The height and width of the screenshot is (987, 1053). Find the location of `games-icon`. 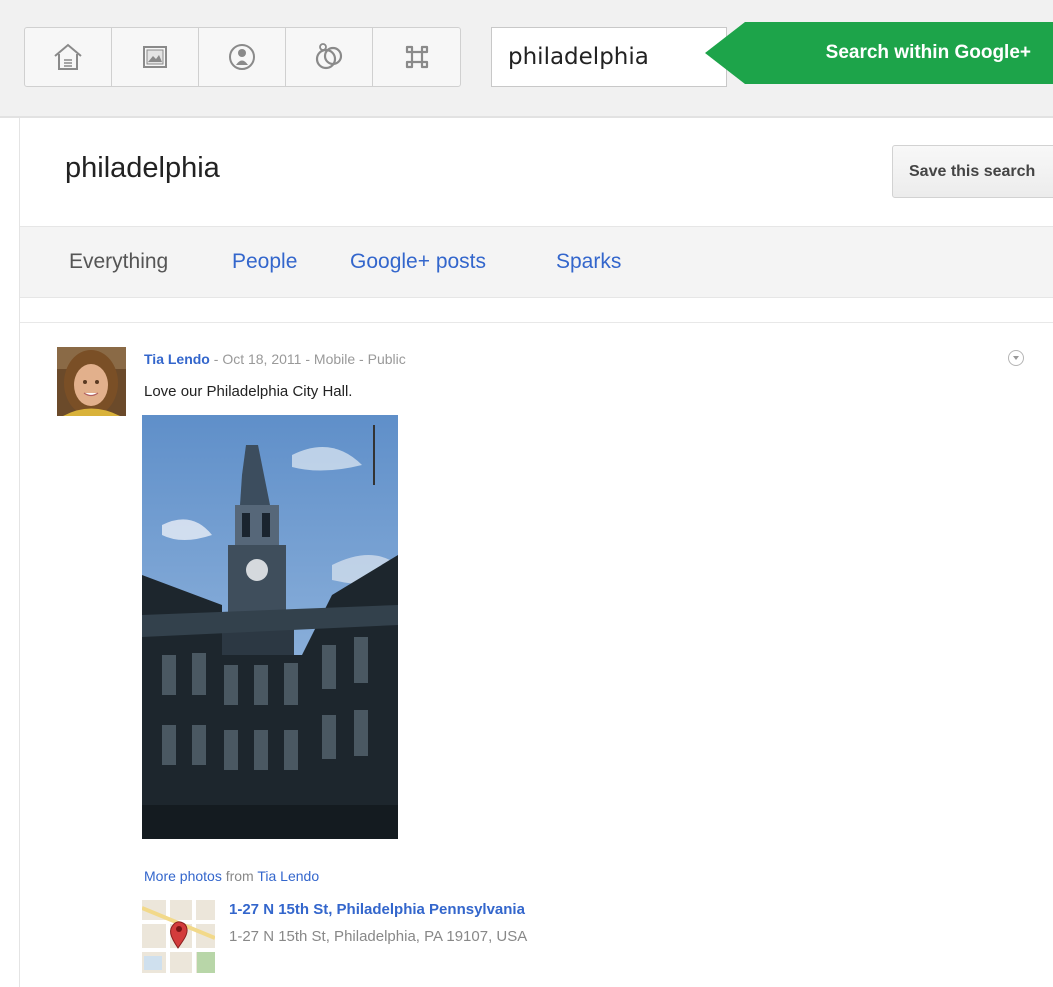

games-icon is located at coordinates (416, 57).